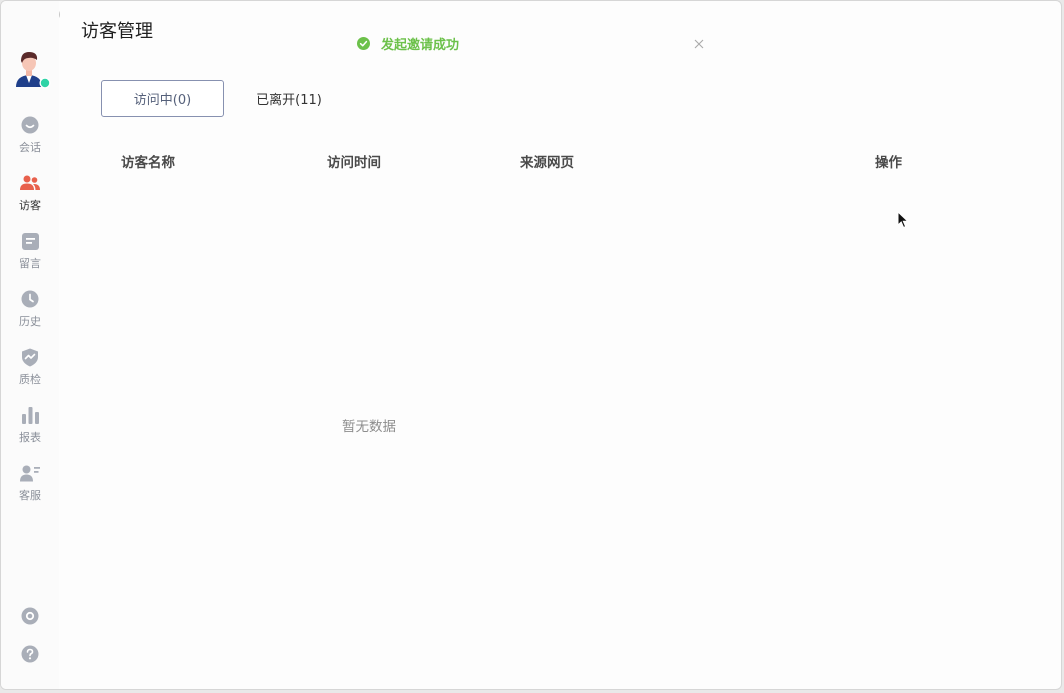 Image resolution: width=1064 pixels, height=693 pixels. Describe the element at coordinates (45, 83) in the screenshot. I see `online-status-dot` at that location.